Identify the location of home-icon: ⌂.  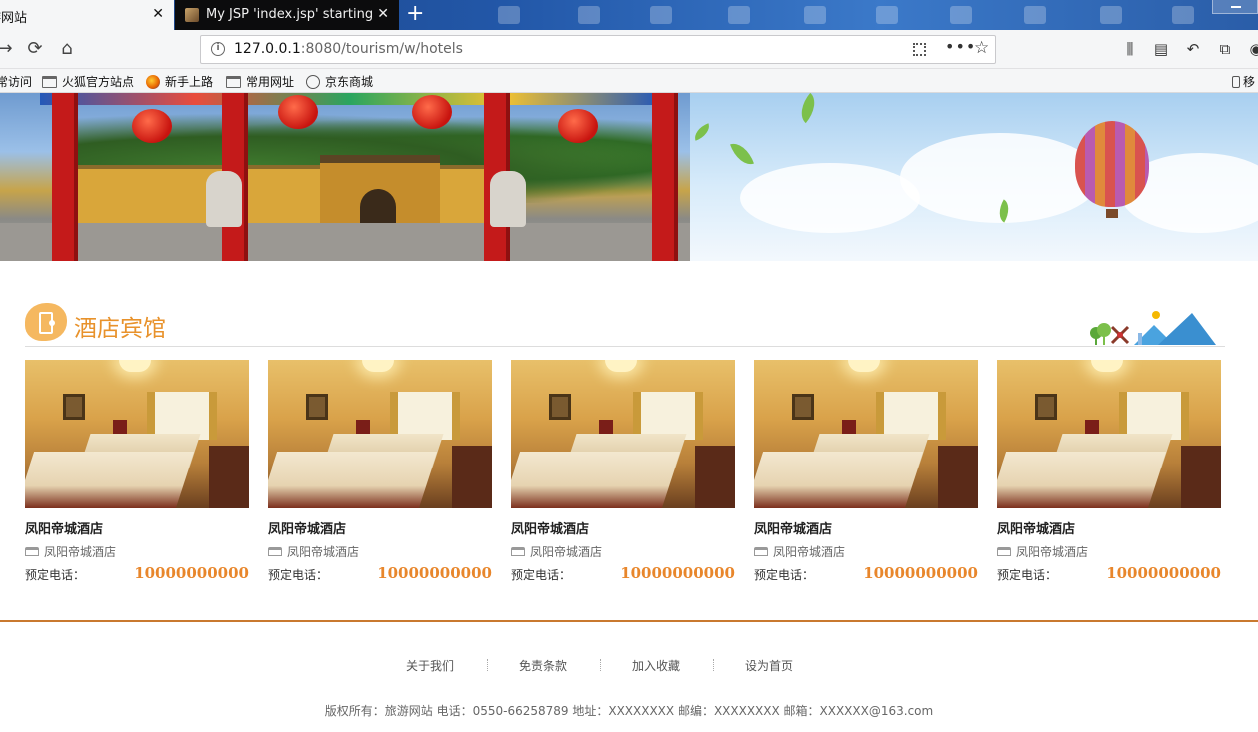
(67, 49).